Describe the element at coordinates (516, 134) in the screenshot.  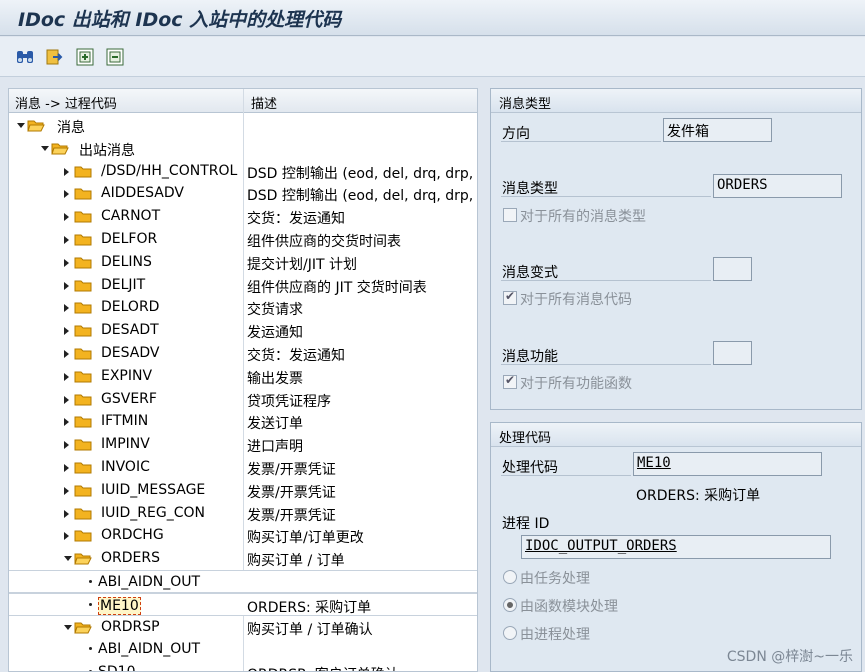
I see `direction-label: 方向` at that location.